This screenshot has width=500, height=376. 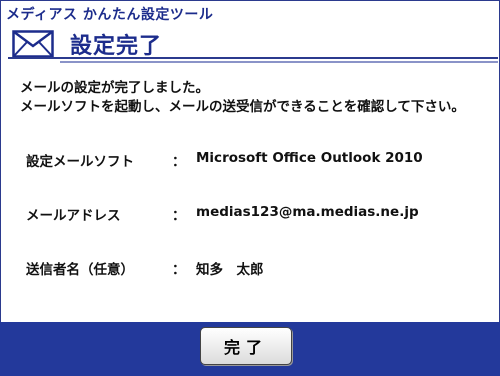 What do you see at coordinates (114, 88) in the screenshot?
I see `message-line-1: メールの設定が完了しました。` at bounding box center [114, 88].